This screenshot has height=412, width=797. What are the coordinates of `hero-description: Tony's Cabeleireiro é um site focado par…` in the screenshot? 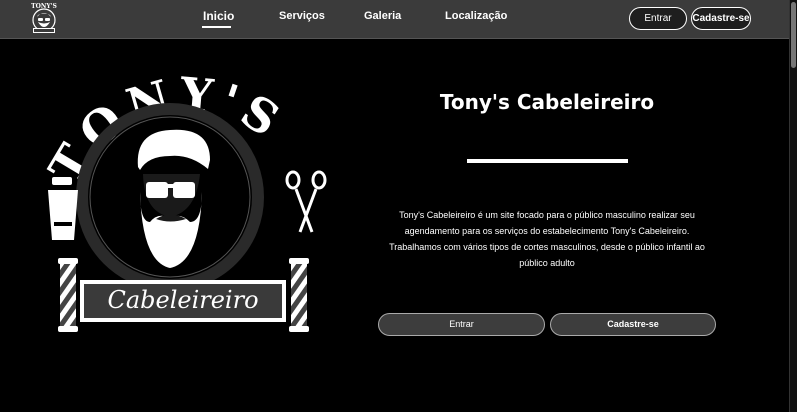 It's located at (547, 239).